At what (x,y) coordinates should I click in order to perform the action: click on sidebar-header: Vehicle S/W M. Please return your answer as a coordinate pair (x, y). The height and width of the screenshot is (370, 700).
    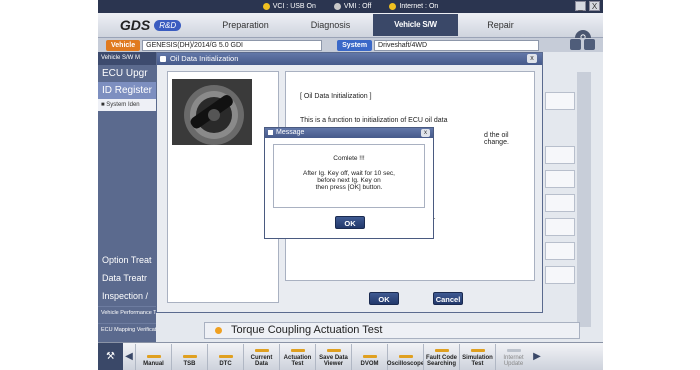
    Looking at the image, I should click on (127, 58).